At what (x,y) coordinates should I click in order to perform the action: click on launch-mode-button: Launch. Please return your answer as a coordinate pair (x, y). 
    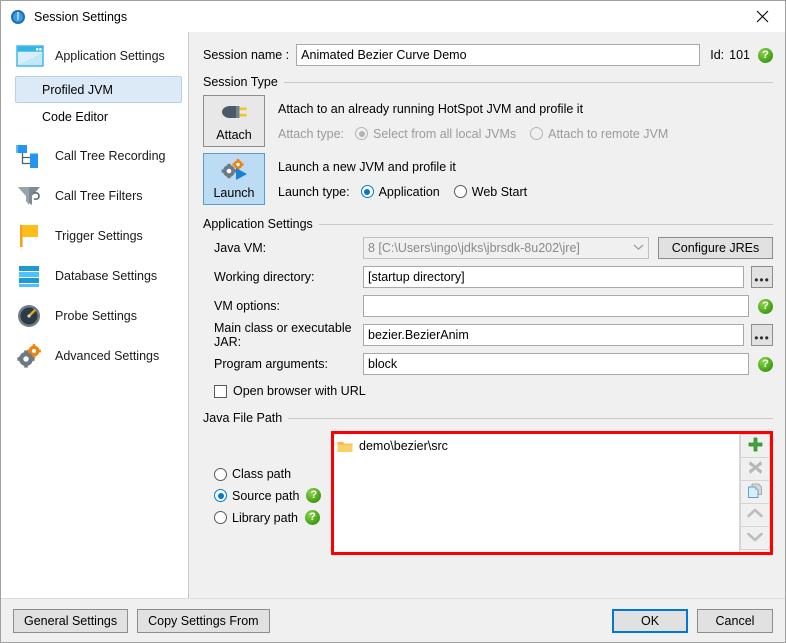
    Looking at the image, I should click on (234, 179).